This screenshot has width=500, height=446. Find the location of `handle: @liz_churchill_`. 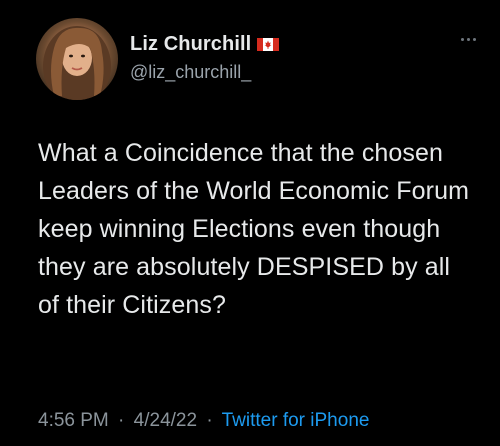

handle: @liz_churchill_ is located at coordinates (204, 72).